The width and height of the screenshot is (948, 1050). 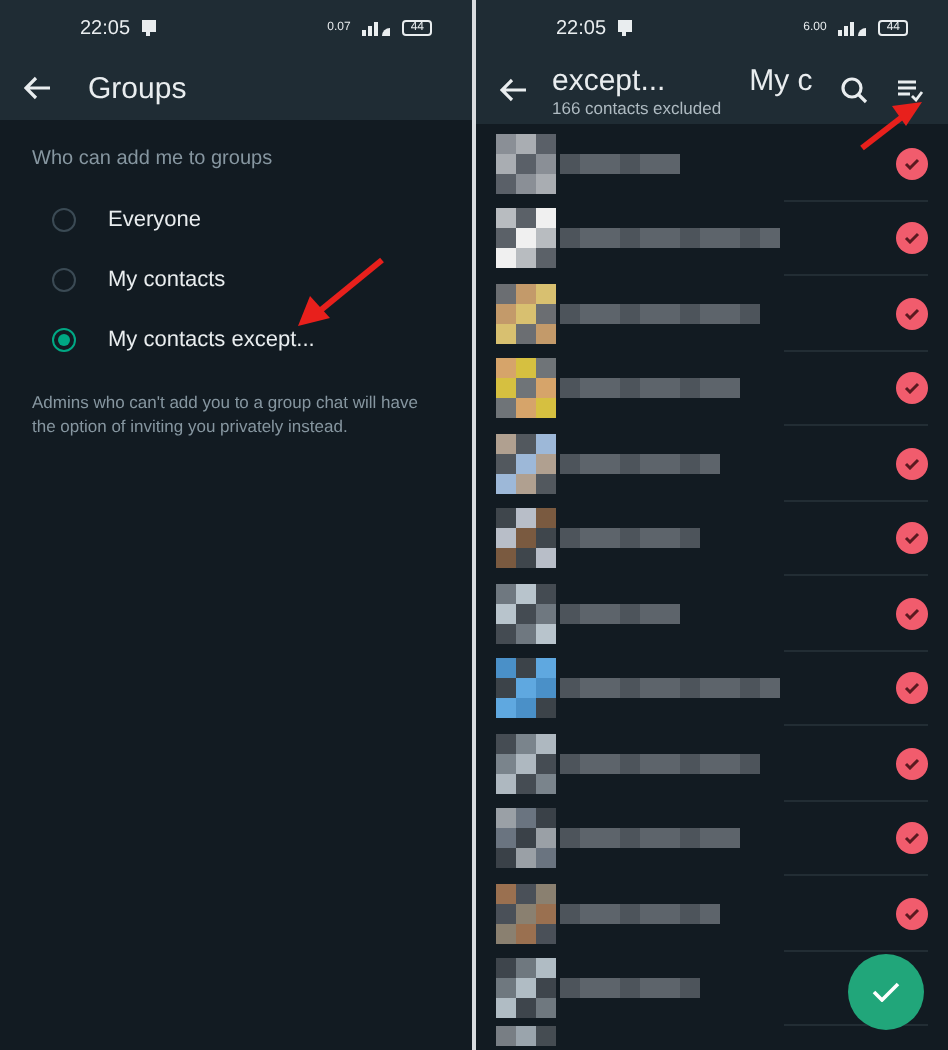 What do you see at coordinates (154, 220) in the screenshot?
I see `option-label: Everyone` at bounding box center [154, 220].